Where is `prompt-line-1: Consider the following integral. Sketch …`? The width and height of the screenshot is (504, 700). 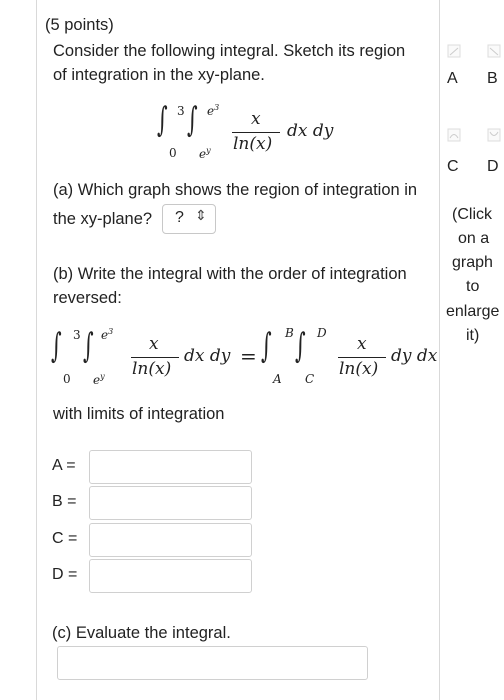 prompt-line-1: Consider the following integral. Sketch … is located at coordinates (229, 51).